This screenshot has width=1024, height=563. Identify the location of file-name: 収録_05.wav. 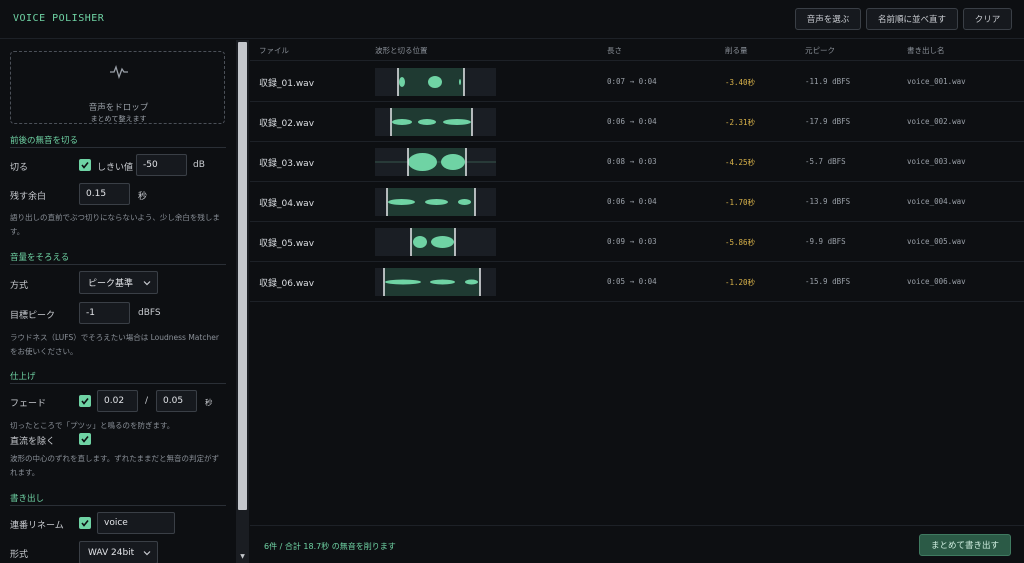
(287, 244).